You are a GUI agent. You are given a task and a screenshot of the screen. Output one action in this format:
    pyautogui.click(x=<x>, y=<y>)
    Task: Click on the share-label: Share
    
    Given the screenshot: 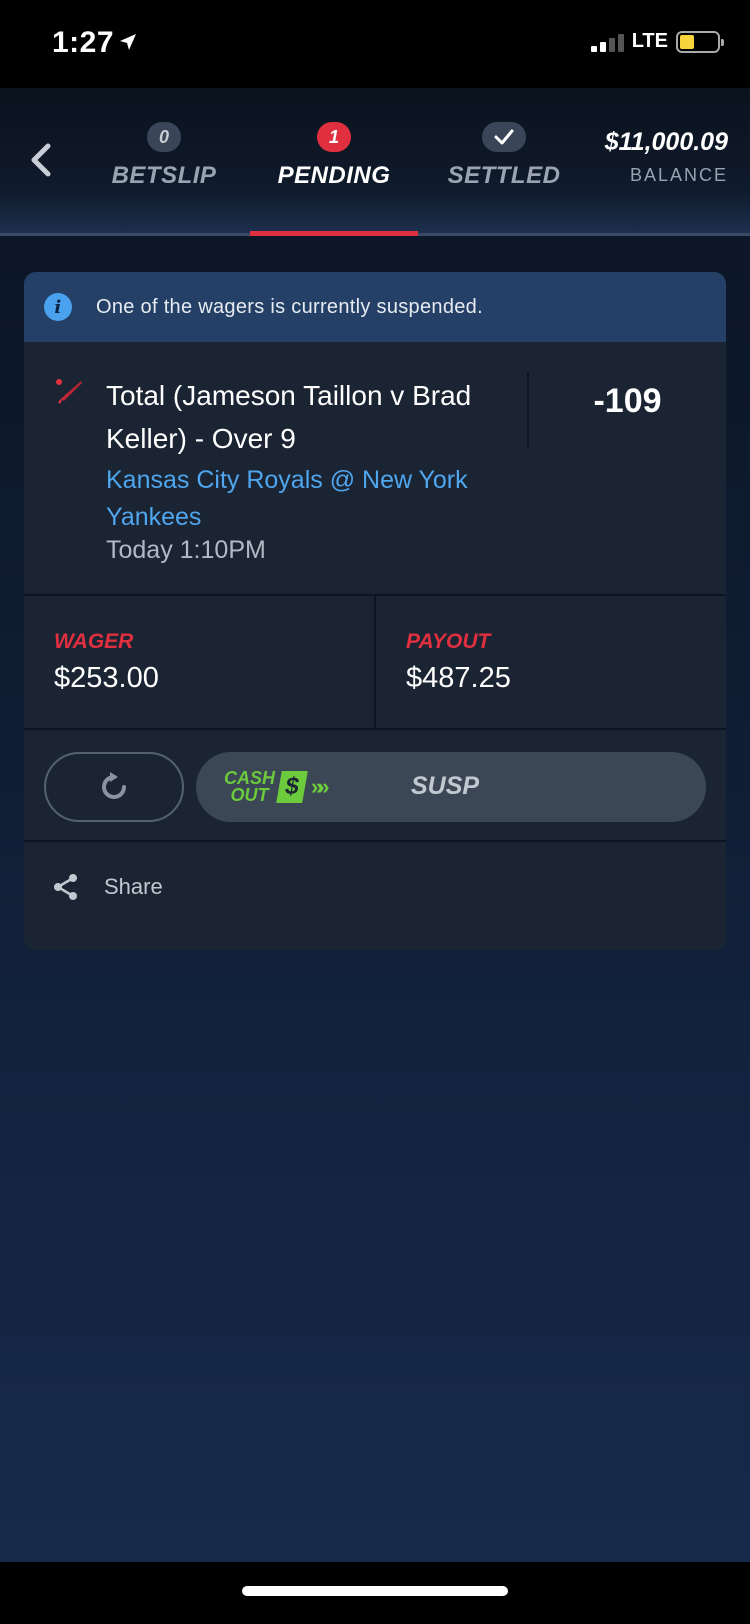 What is the action you would take?
    pyautogui.click(x=133, y=886)
    